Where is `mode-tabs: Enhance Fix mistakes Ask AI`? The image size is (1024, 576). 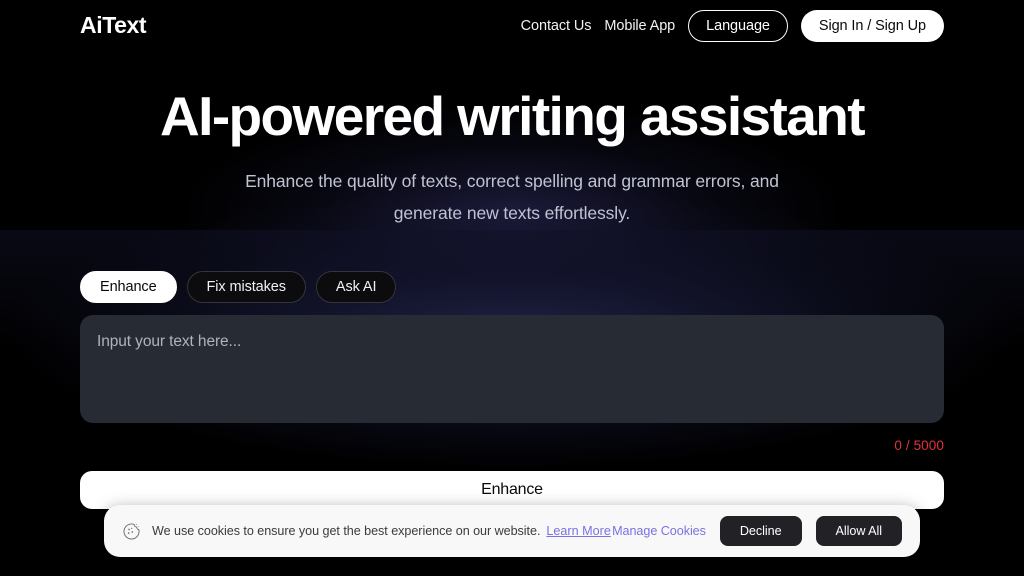 mode-tabs: Enhance Fix mistakes Ask AI is located at coordinates (238, 287).